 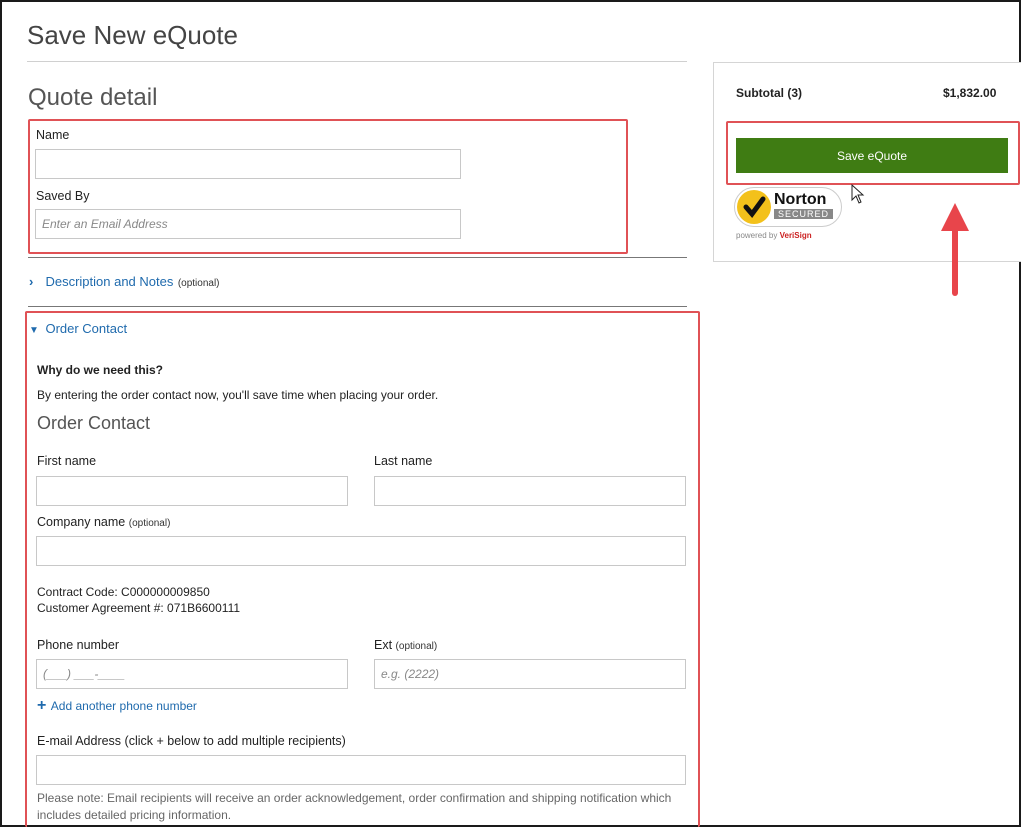 What do you see at coordinates (248, 164) in the screenshot?
I see `name-input` at bounding box center [248, 164].